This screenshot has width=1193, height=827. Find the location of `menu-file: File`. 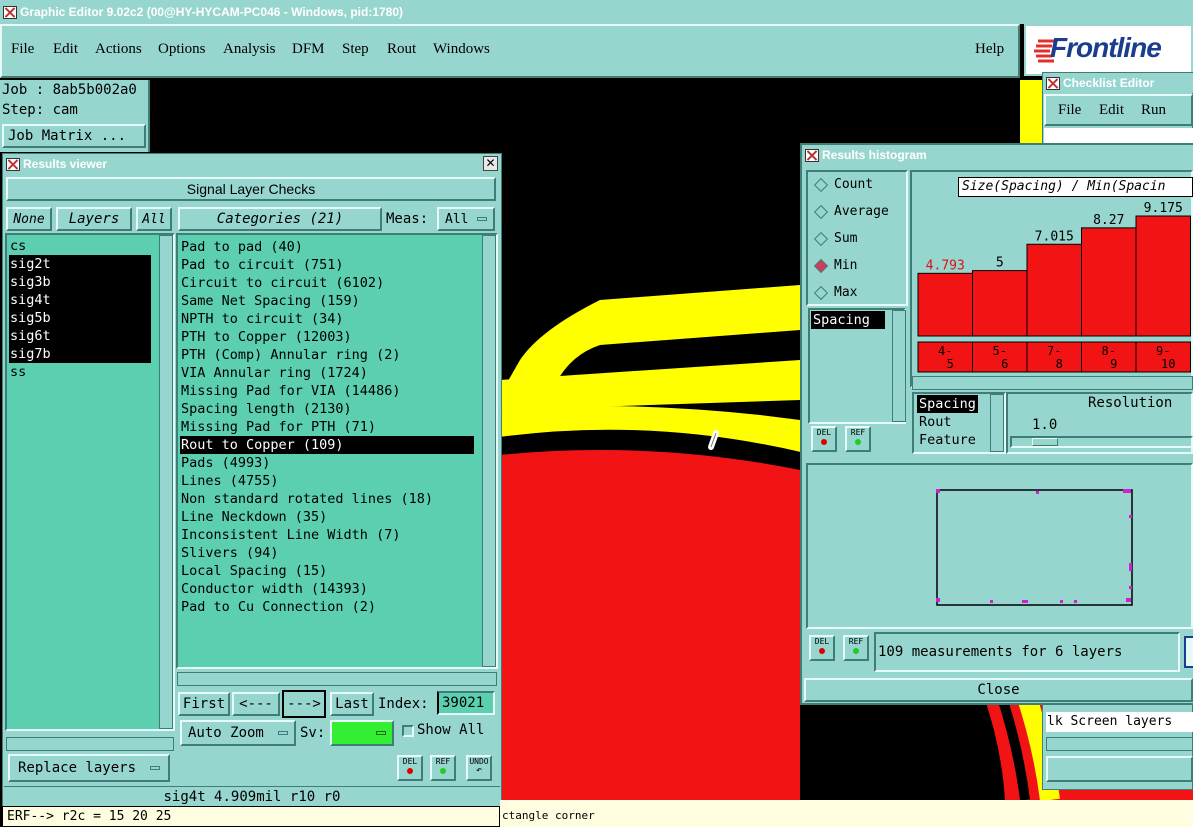

menu-file: File is located at coordinates (22, 49).